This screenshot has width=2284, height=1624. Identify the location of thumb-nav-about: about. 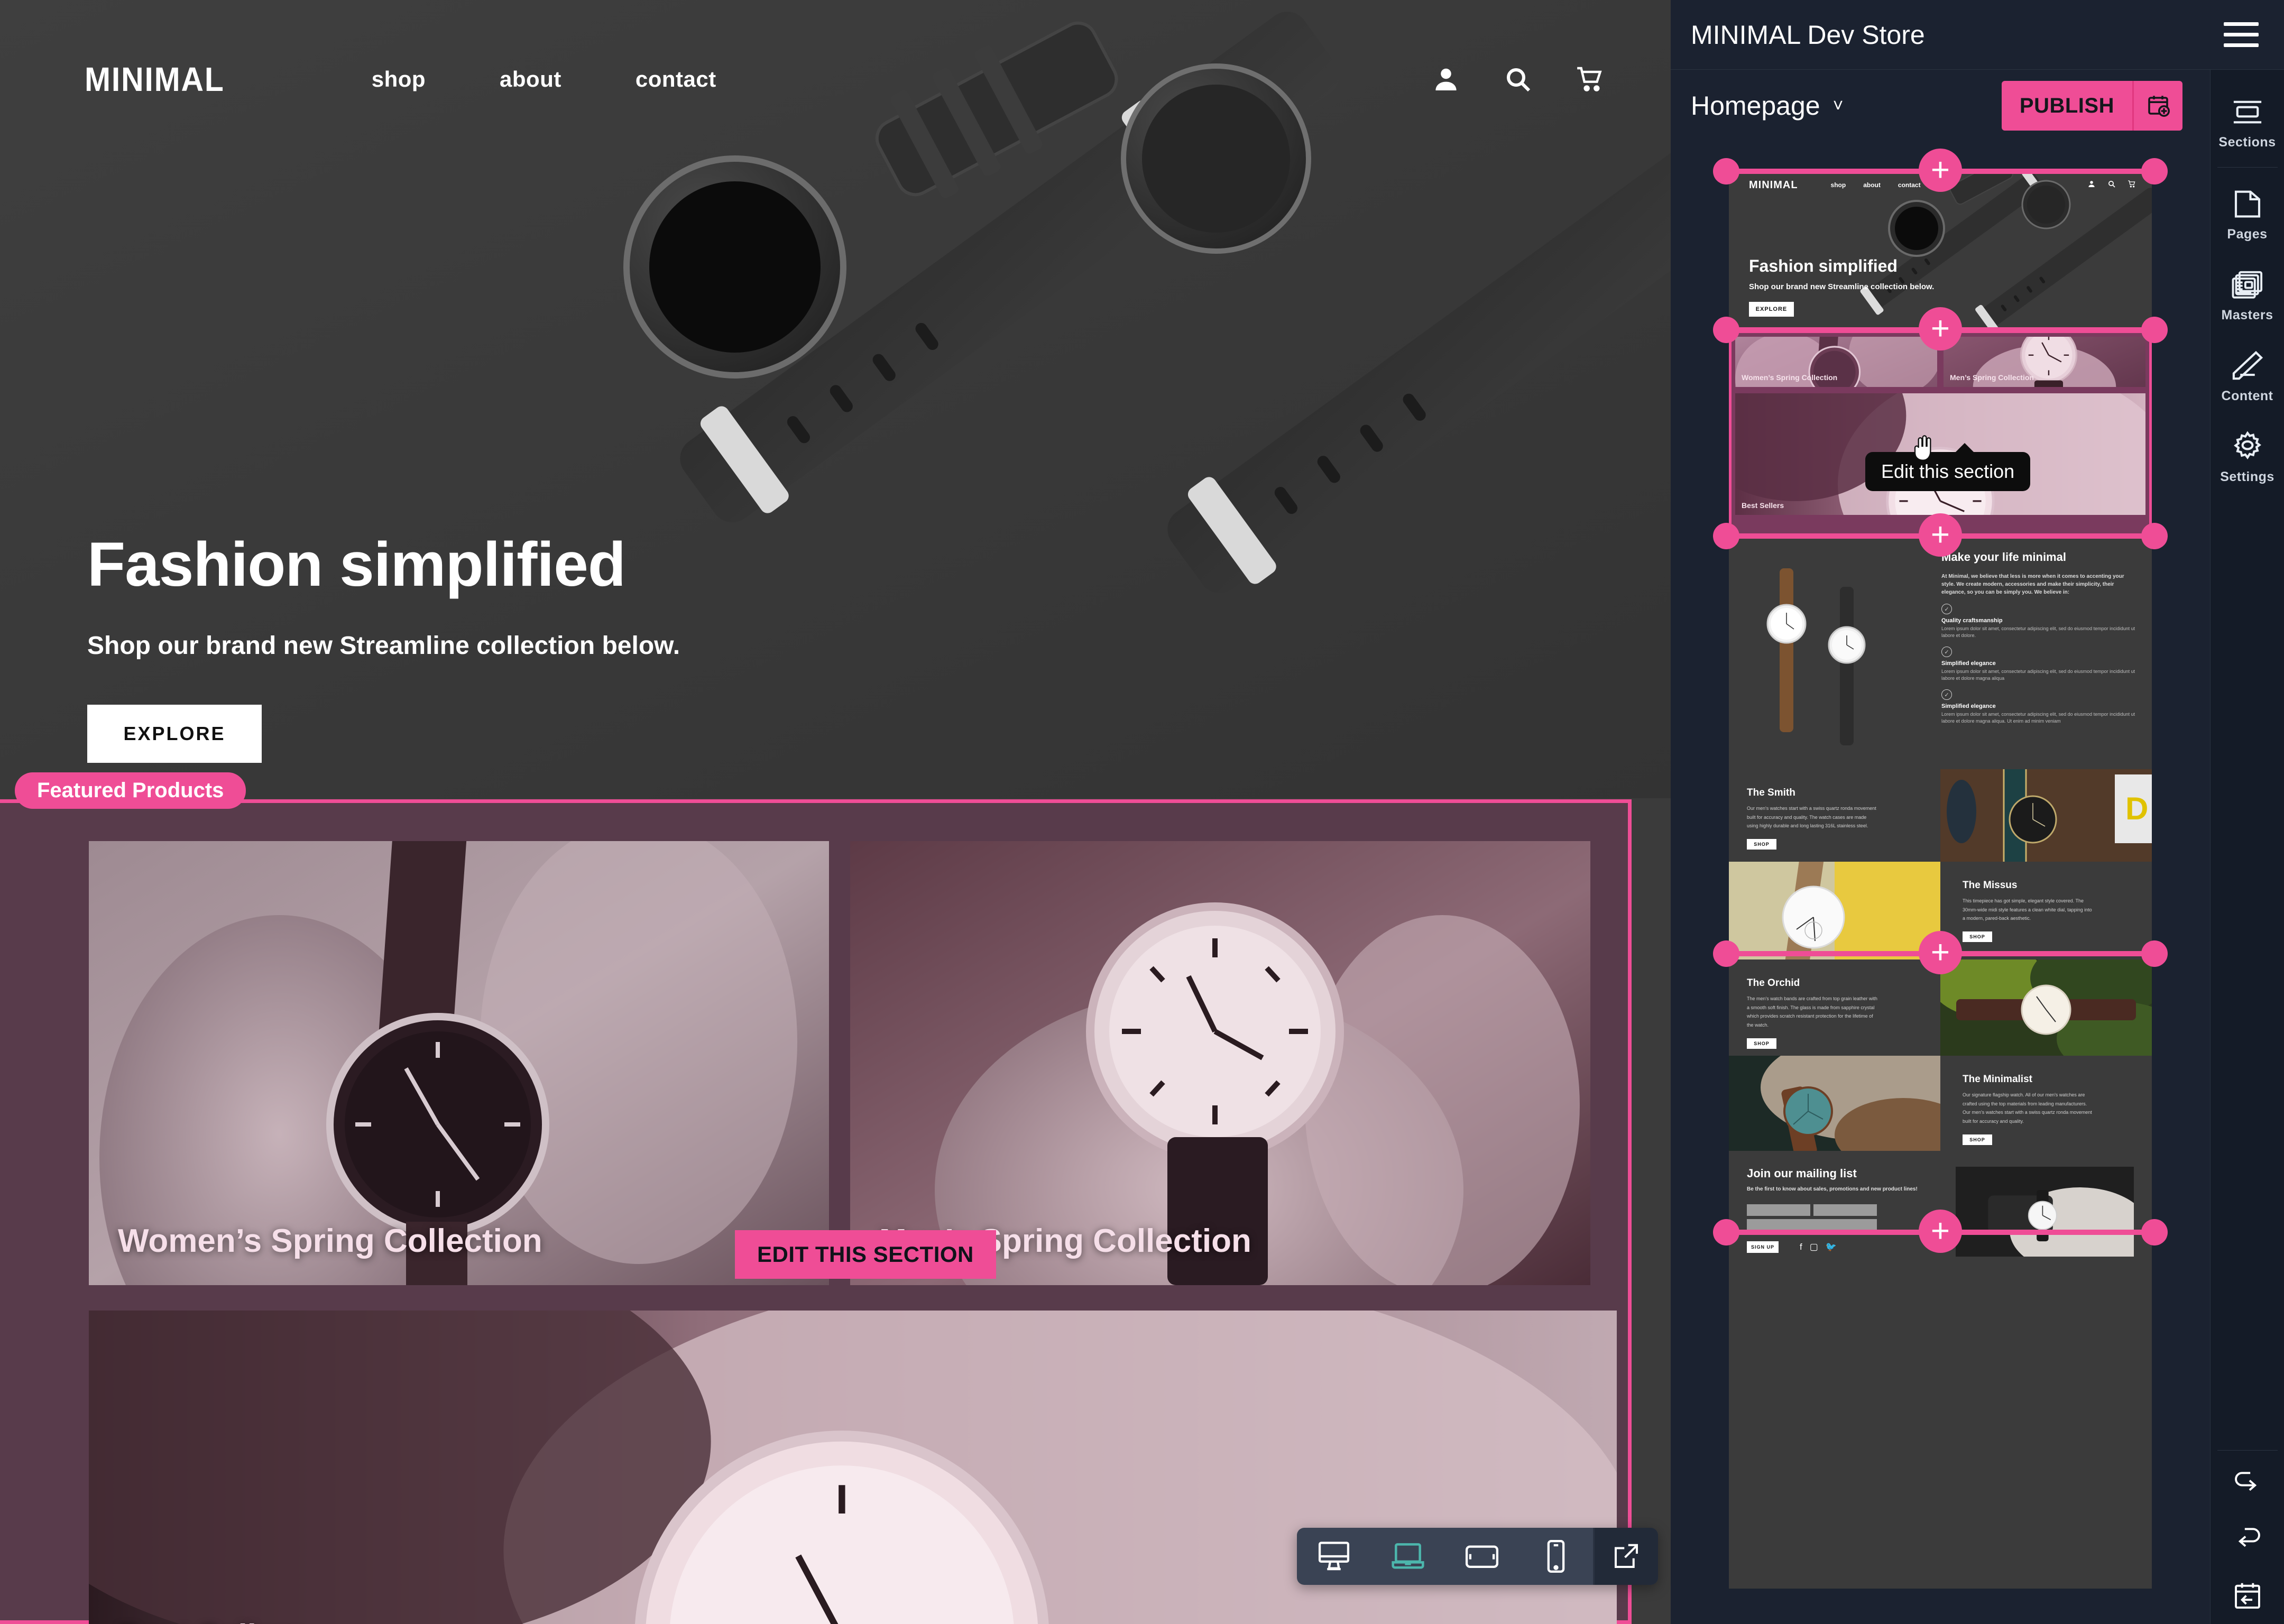
(1872, 185).